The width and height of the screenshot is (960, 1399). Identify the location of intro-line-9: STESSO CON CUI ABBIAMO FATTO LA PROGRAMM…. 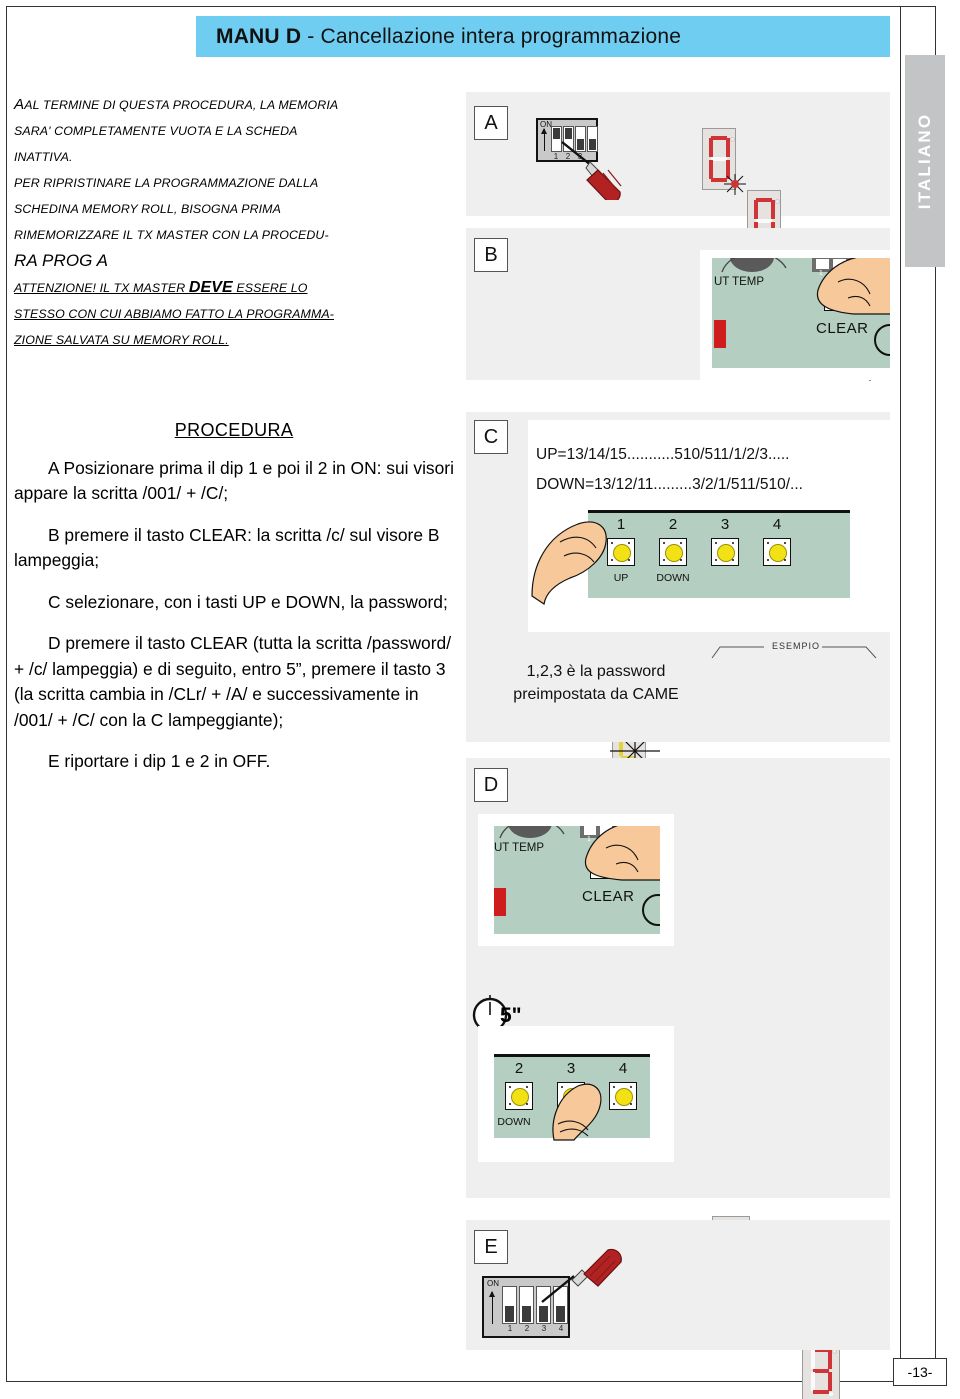
(174, 314).